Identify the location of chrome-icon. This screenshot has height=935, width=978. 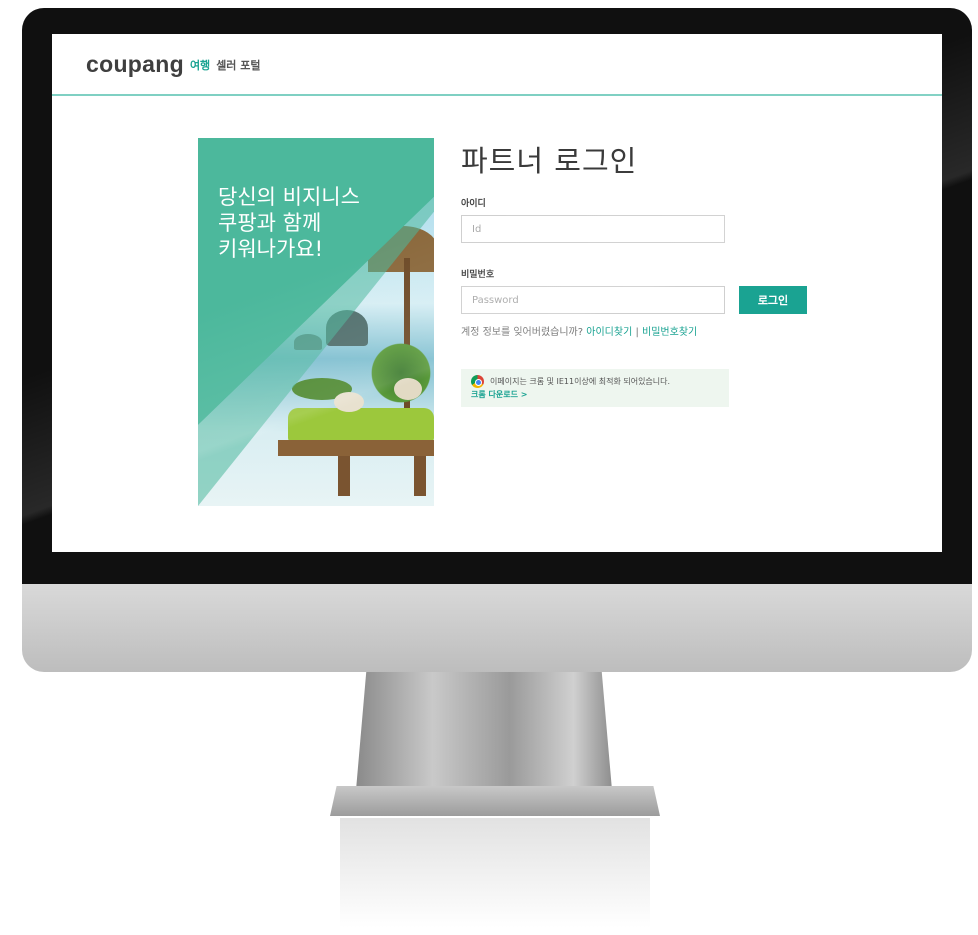
(477, 381).